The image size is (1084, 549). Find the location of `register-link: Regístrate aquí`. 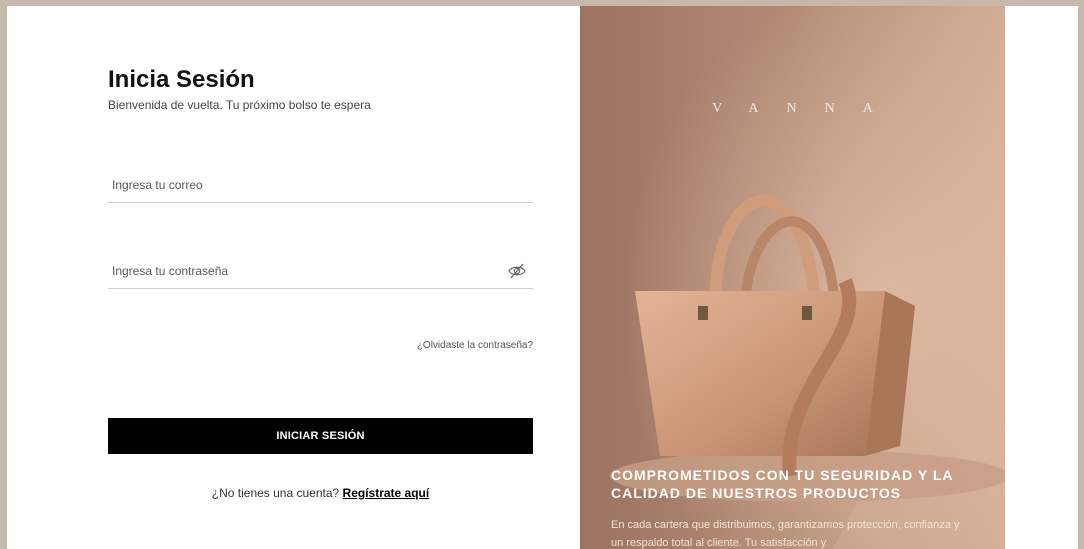

register-link: Regístrate aquí is located at coordinates (386, 493).